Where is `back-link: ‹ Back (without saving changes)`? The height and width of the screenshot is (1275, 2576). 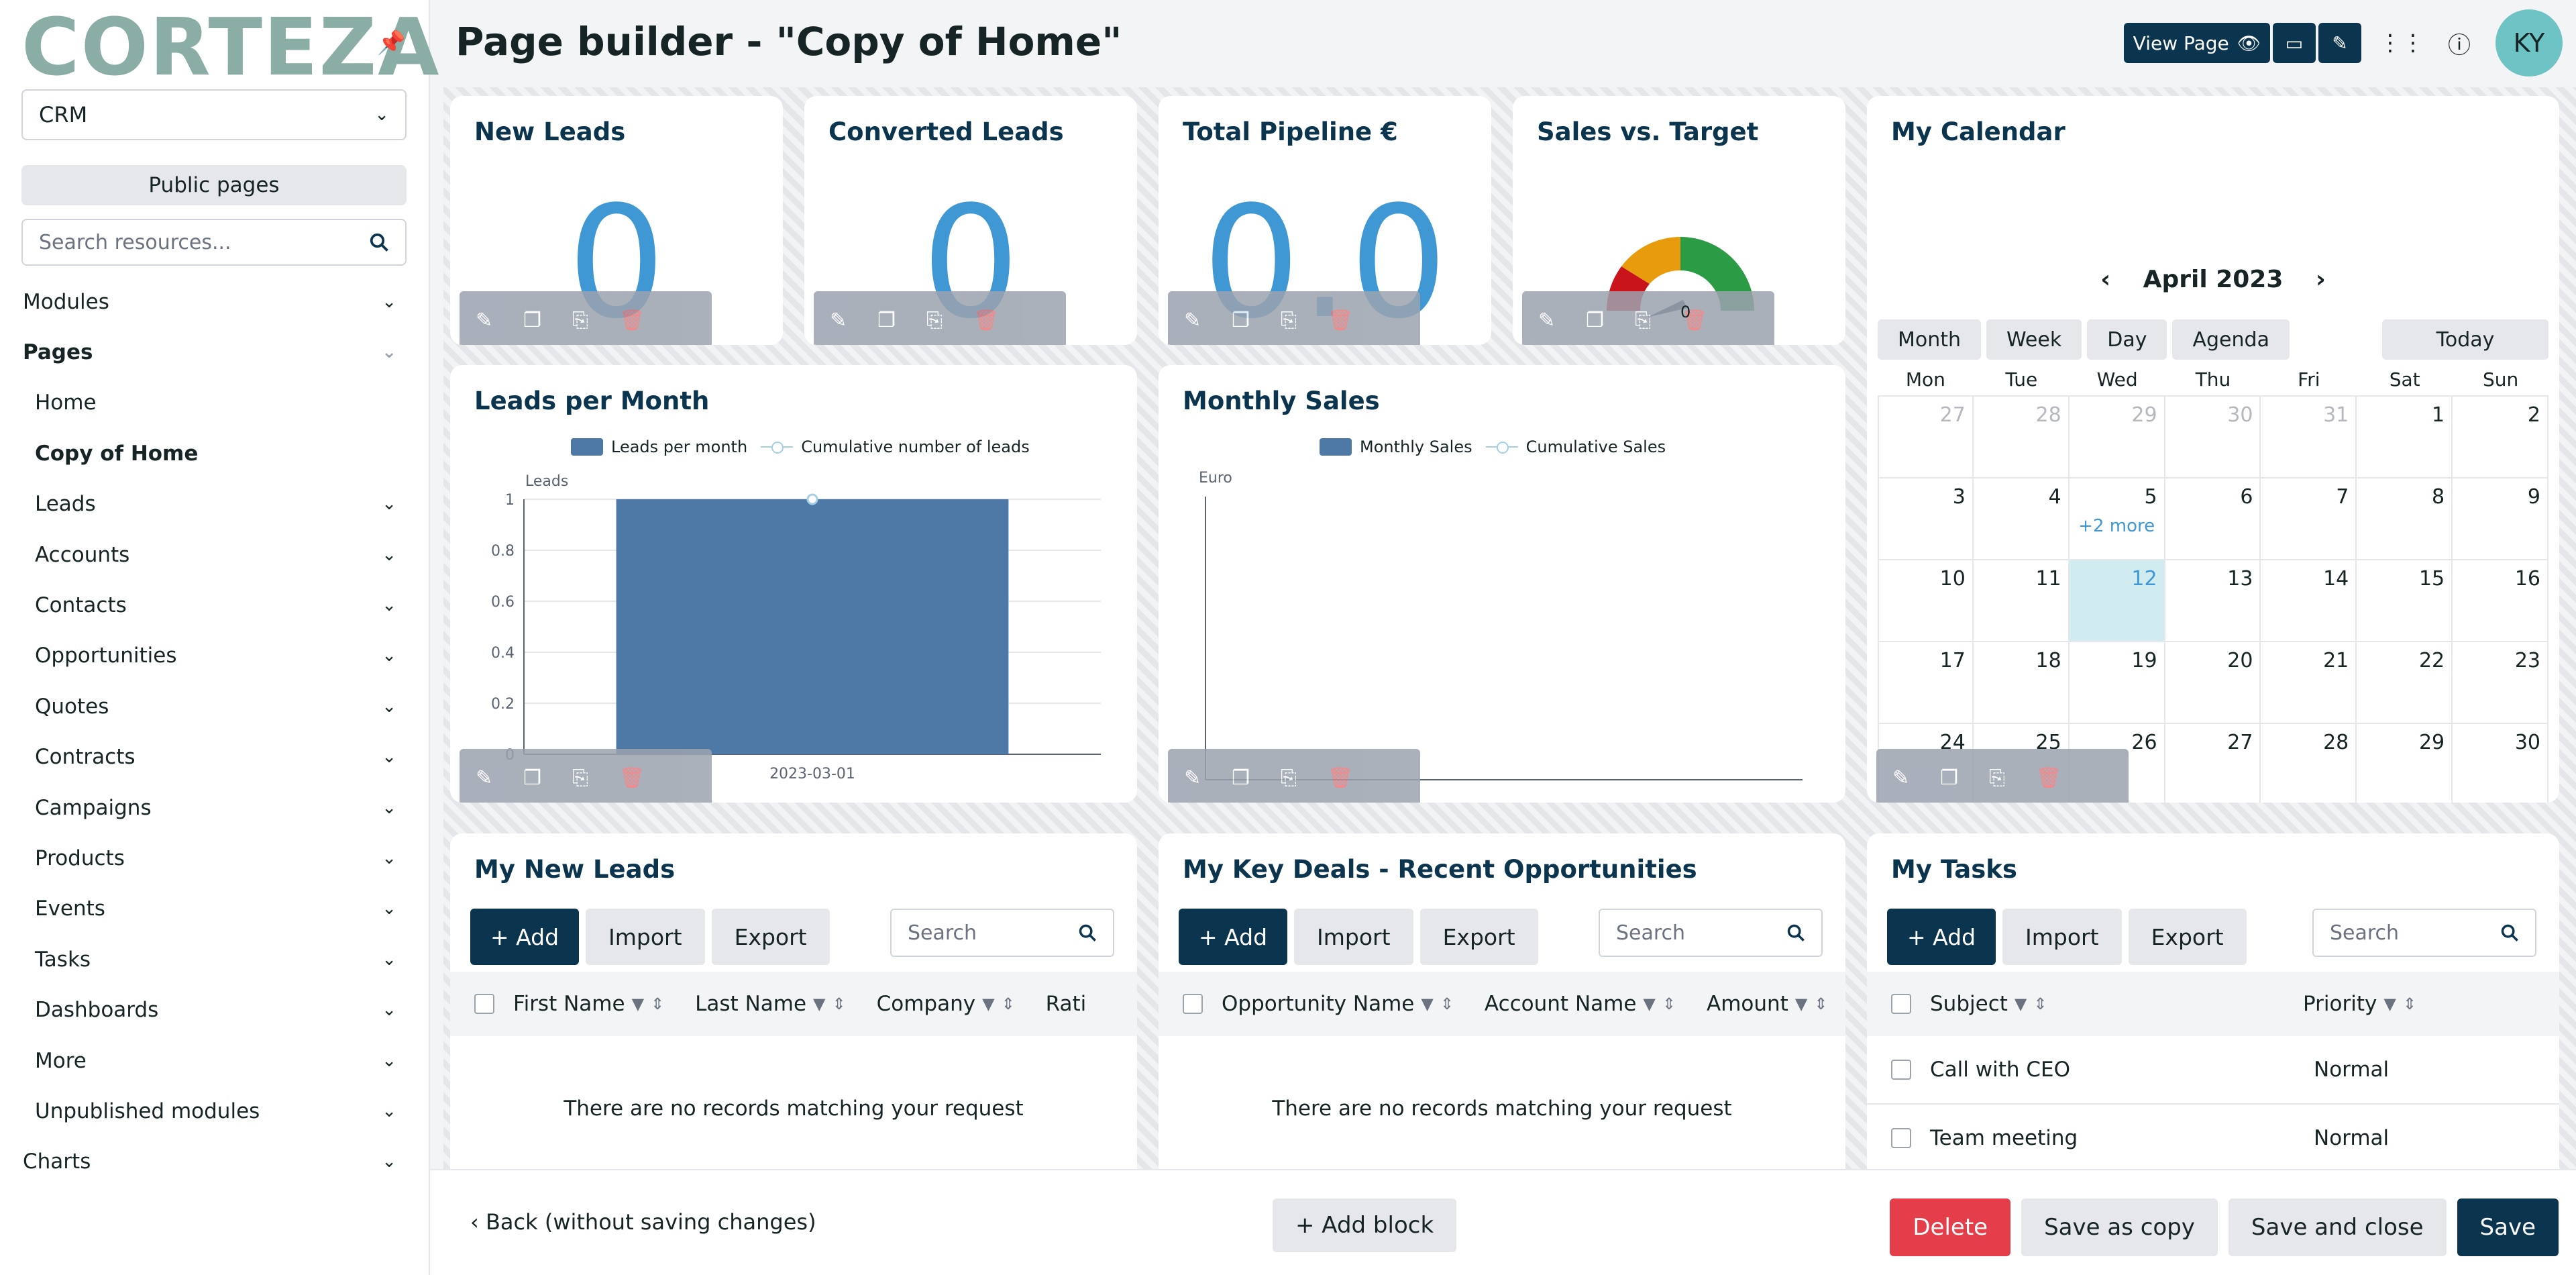 back-link: ‹ Back (without saving changes) is located at coordinates (643, 1222).